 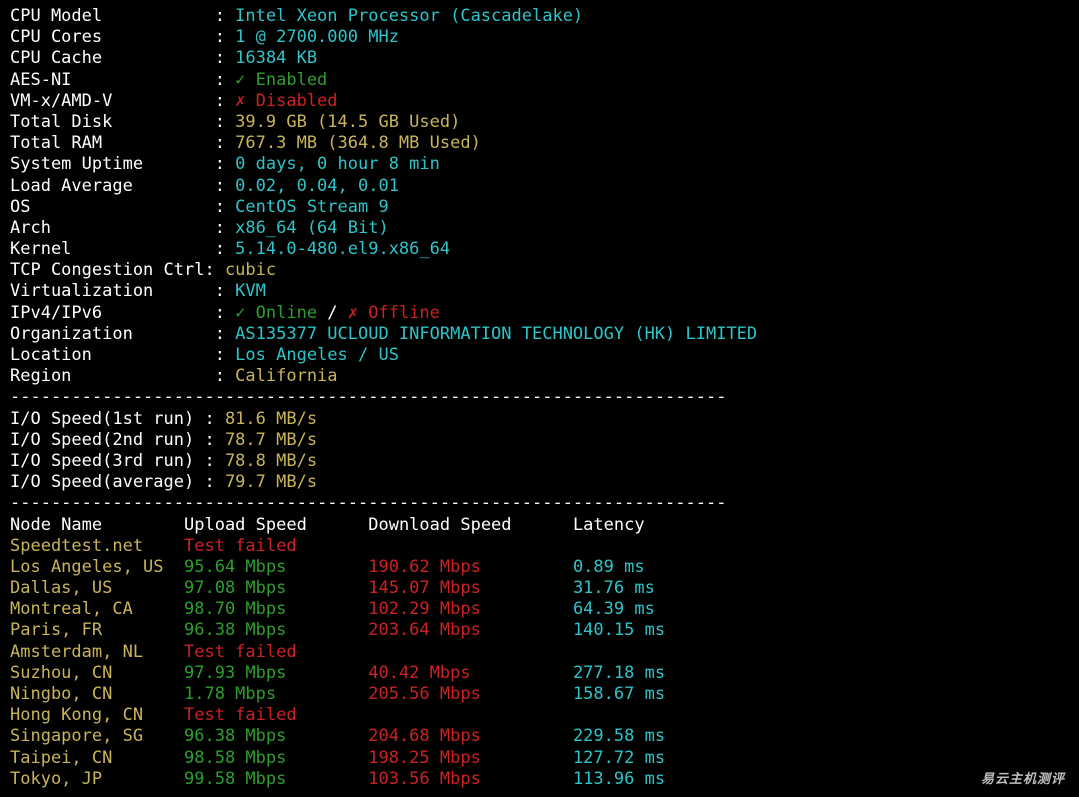 What do you see at coordinates (383, 715) in the screenshot?
I see `speed-table-row: Hong Kong, CN Test failed` at bounding box center [383, 715].